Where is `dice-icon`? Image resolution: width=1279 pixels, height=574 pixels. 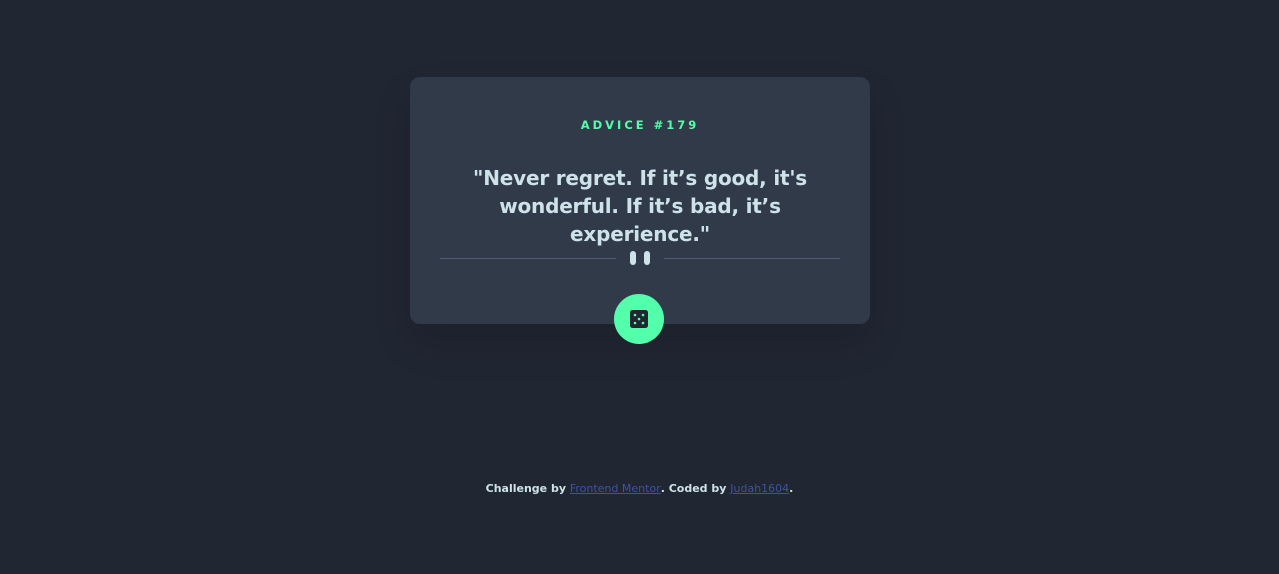 dice-icon is located at coordinates (639, 319).